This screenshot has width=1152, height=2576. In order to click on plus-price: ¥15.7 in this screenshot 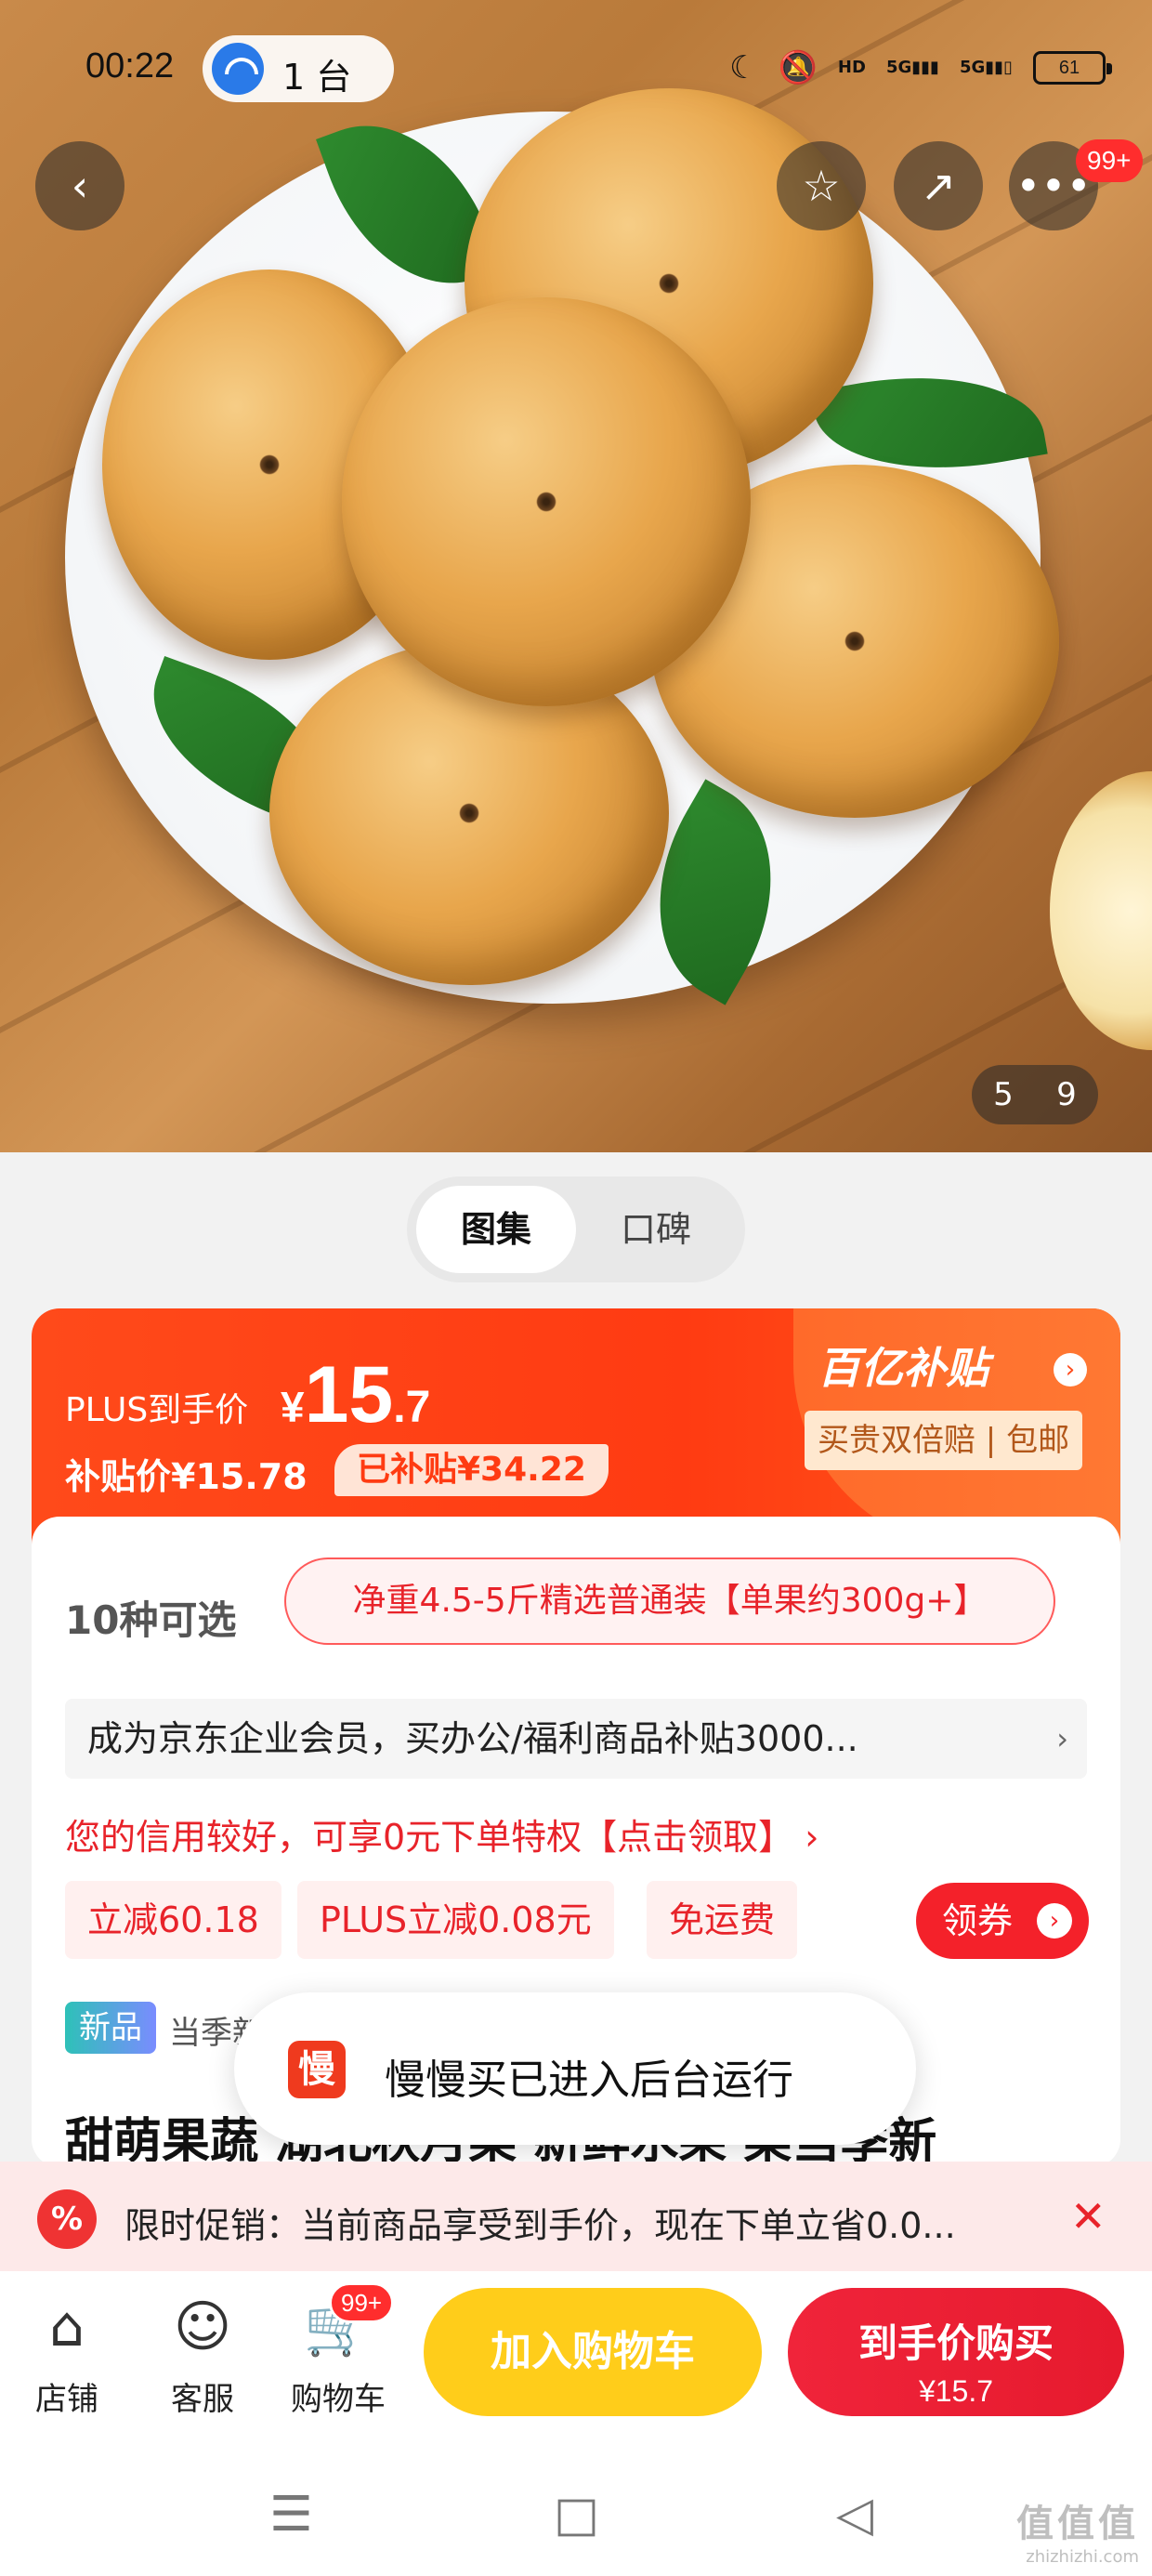, I will do `click(356, 1394)`.